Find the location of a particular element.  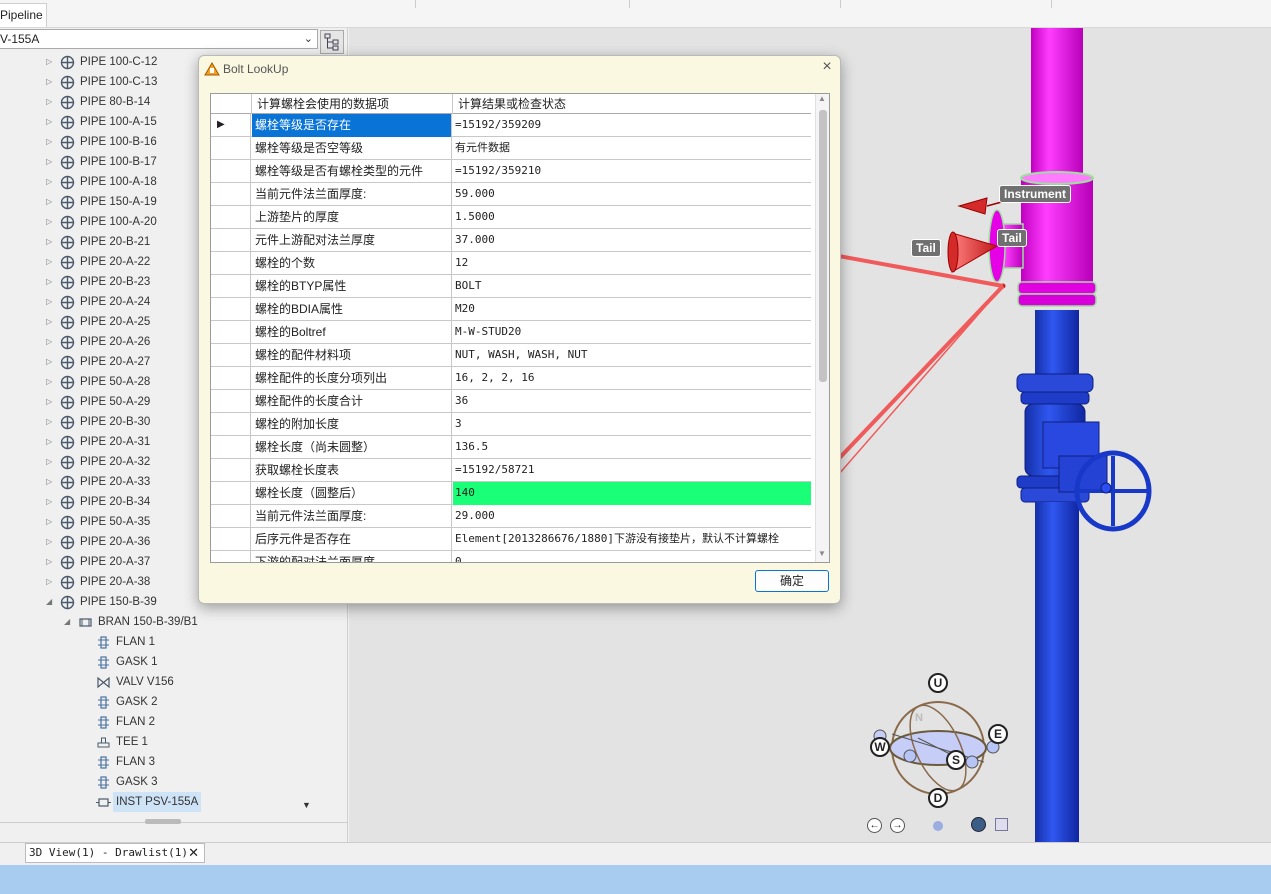

grid-row: 螺栓等级是否空等级 有元件数据 is located at coordinates (511, 148).